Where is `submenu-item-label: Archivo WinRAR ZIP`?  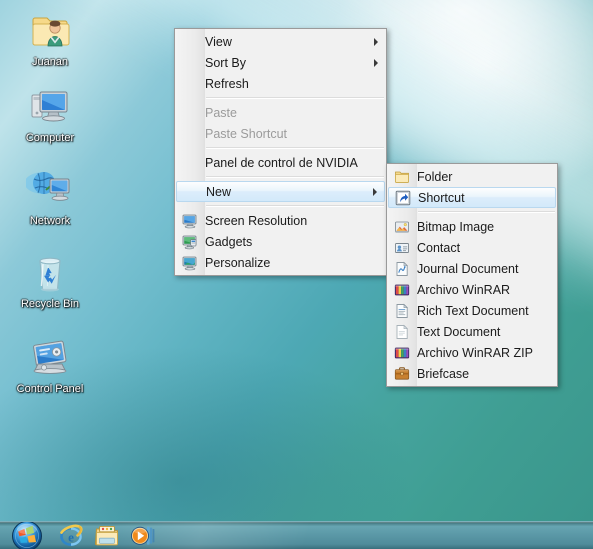
submenu-item-label: Archivo WinRAR ZIP is located at coordinates (475, 352).